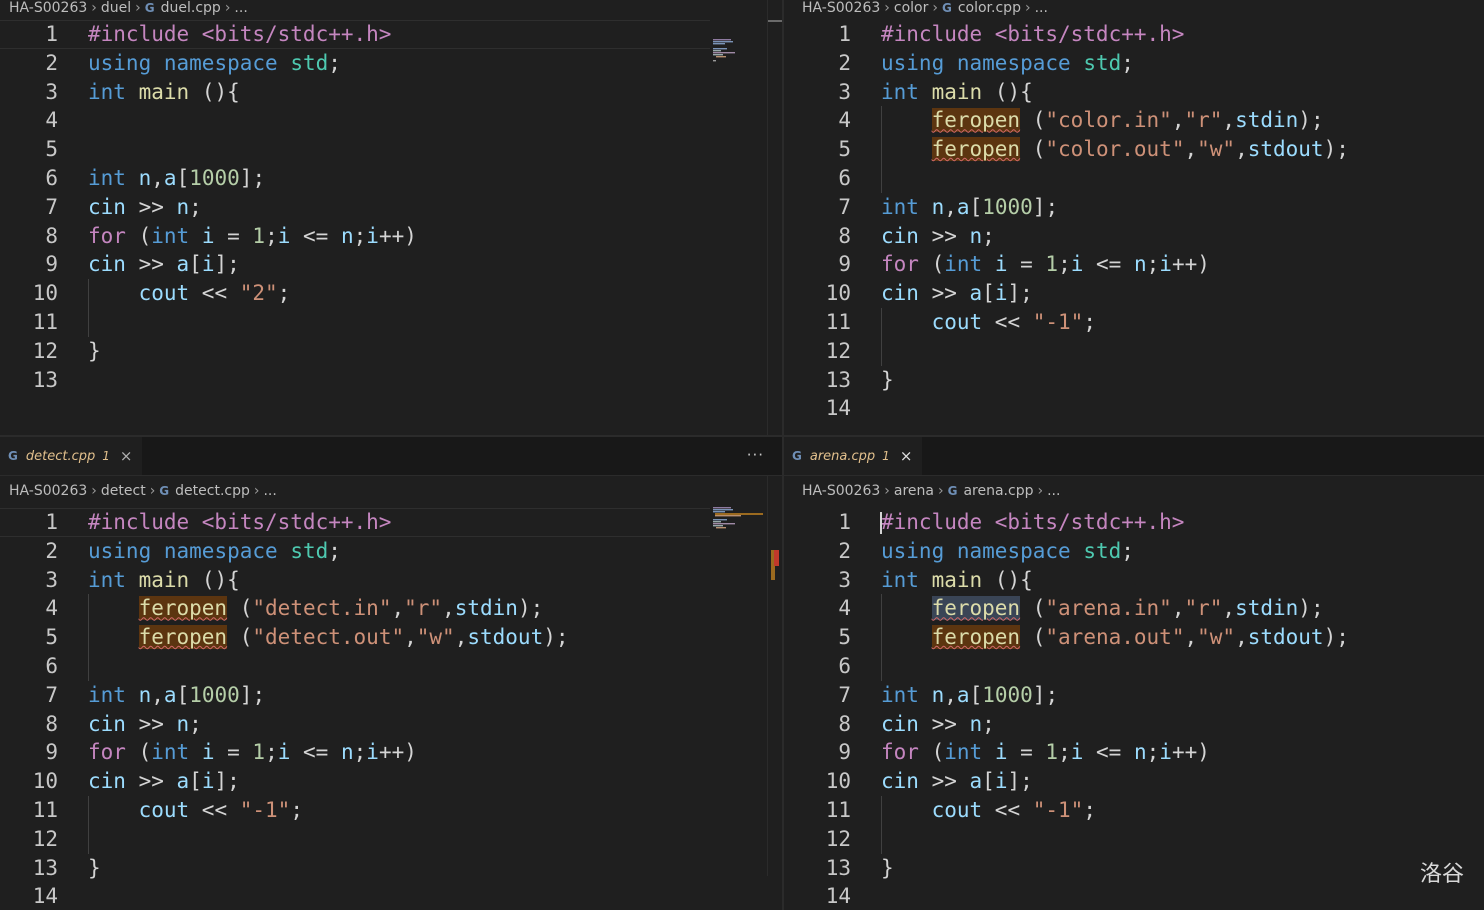  Describe the element at coordinates (66, 350) in the screenshot. I see `code-line: 12}` at that location.